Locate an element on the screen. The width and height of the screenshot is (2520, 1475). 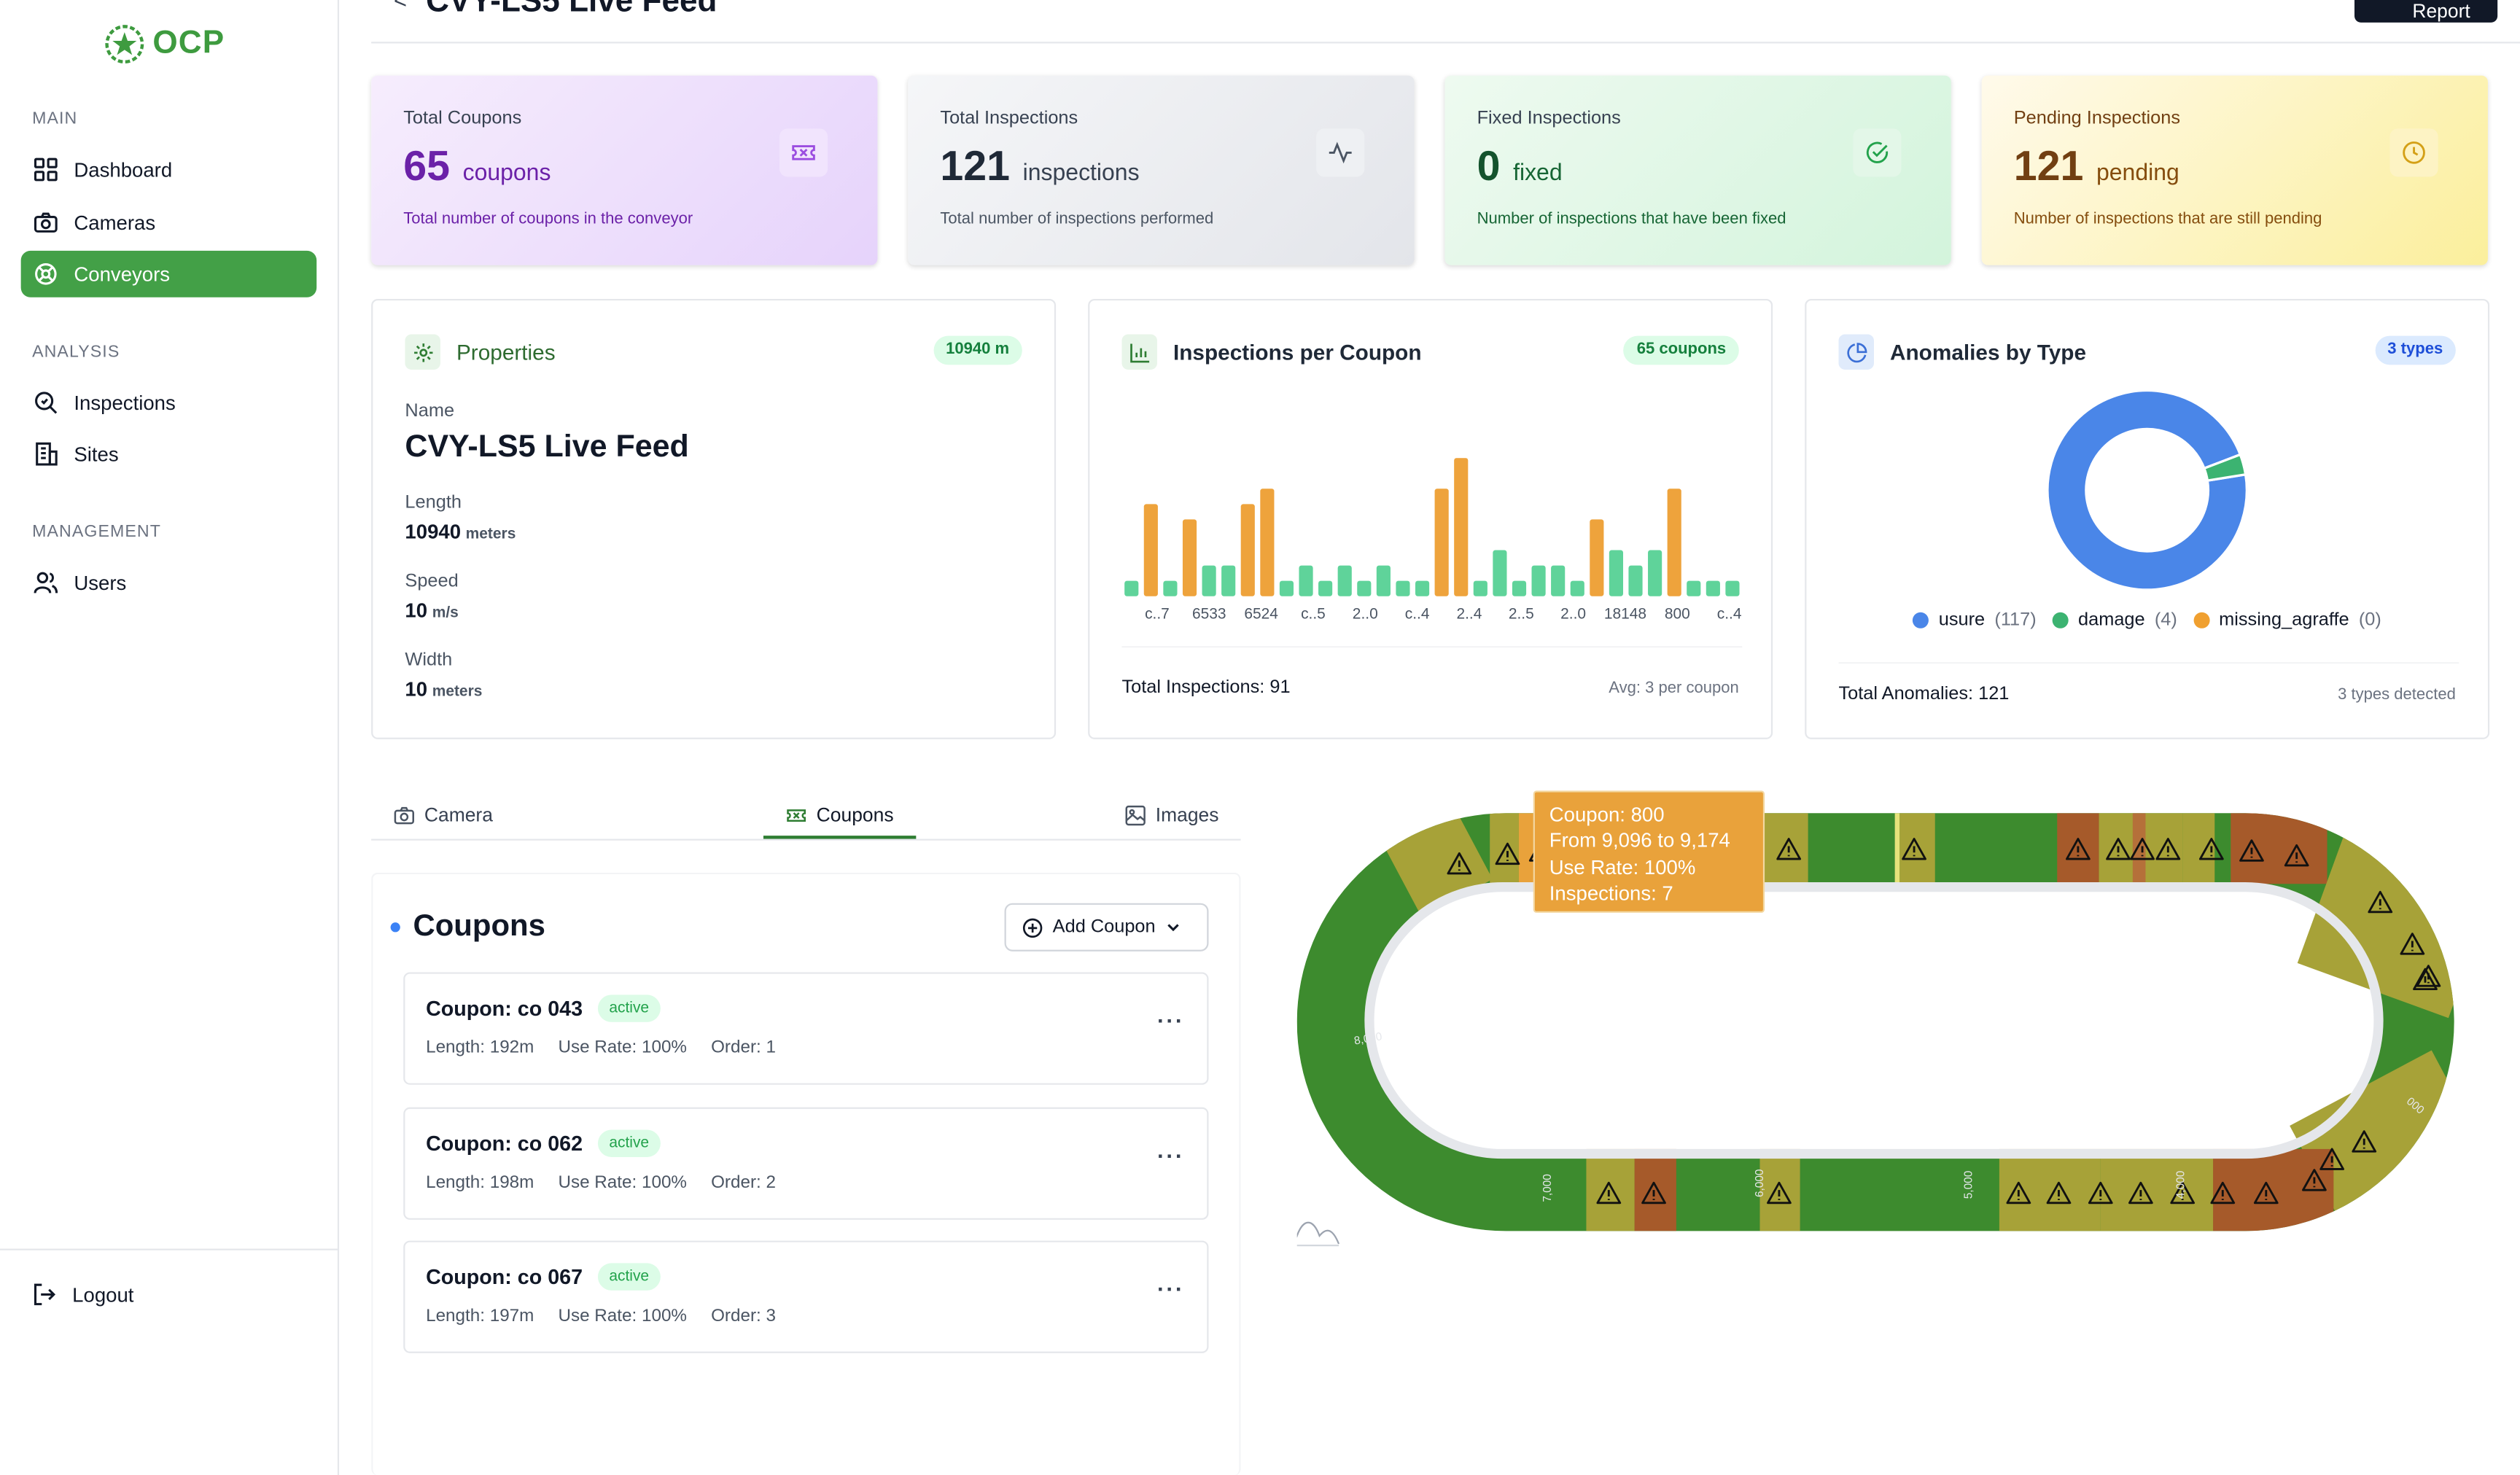
legend-name: damage is located at coordinates (2111, 620).